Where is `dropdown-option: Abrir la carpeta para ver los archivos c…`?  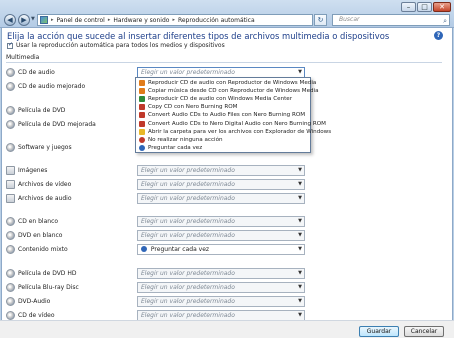 dropdown-option: Abrir la carpeta para ver los archivos c… is located at coordinates (233, 132).